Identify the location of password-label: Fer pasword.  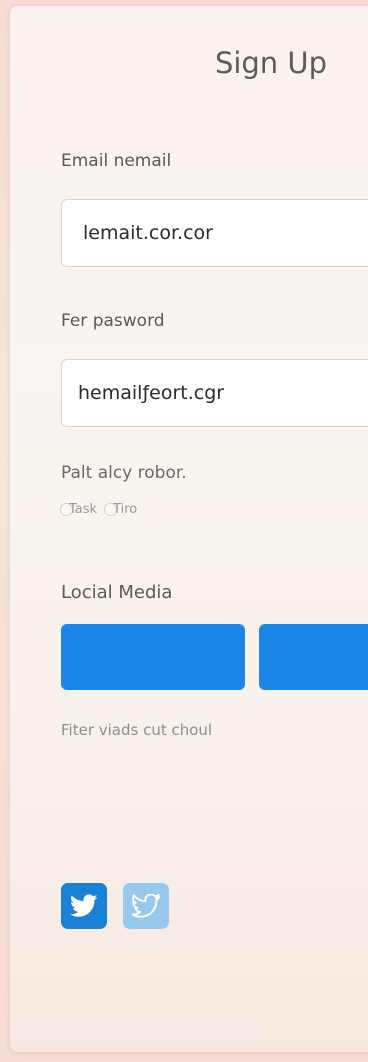
(113, 321).